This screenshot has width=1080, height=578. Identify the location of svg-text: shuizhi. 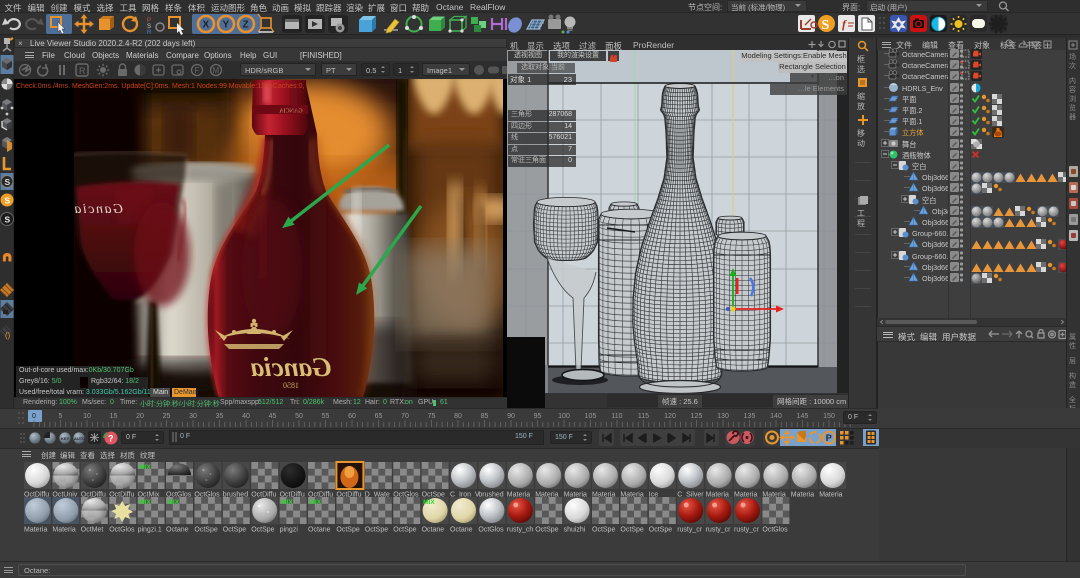
(575, 530).